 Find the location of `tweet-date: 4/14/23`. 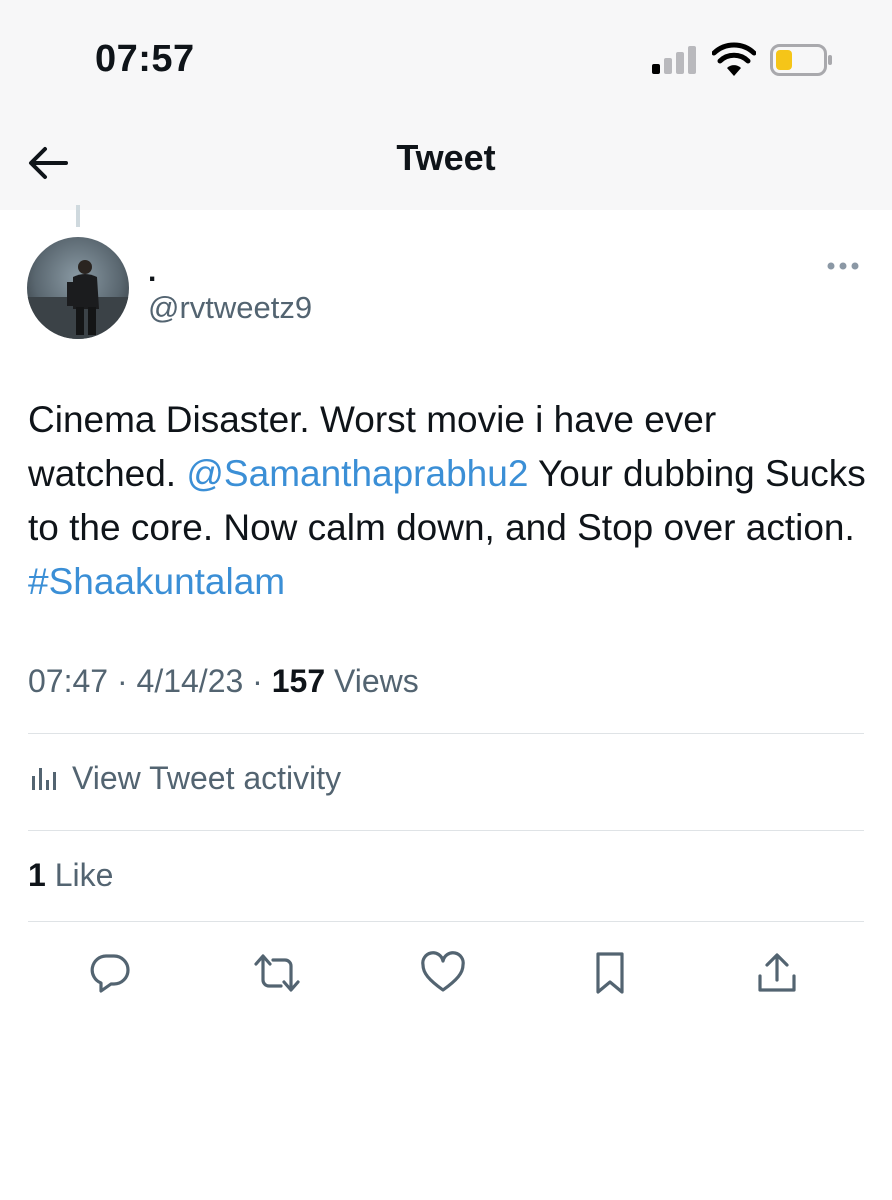

tweet-date: 4/14/23 is located at coordinates (190, 681).